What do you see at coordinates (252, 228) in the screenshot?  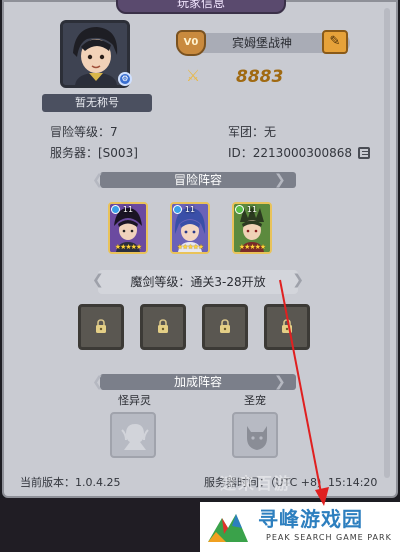 I see `hero-card-3: 11 ★★★★★` at bounding box center [252, 228].